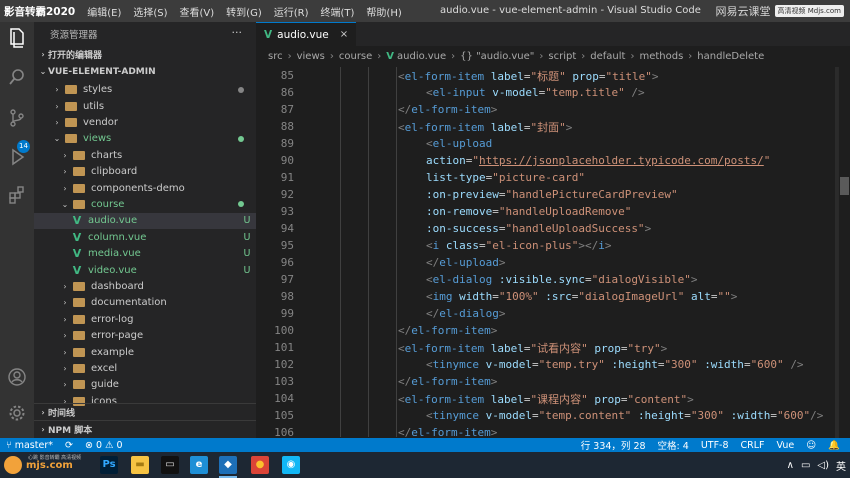 Image resolution: width=850 pixels, height=478 pixels. Describe the element at coordinates (834, 445) in the screenshot. I see `notifications-icon: 🔔` at that location.